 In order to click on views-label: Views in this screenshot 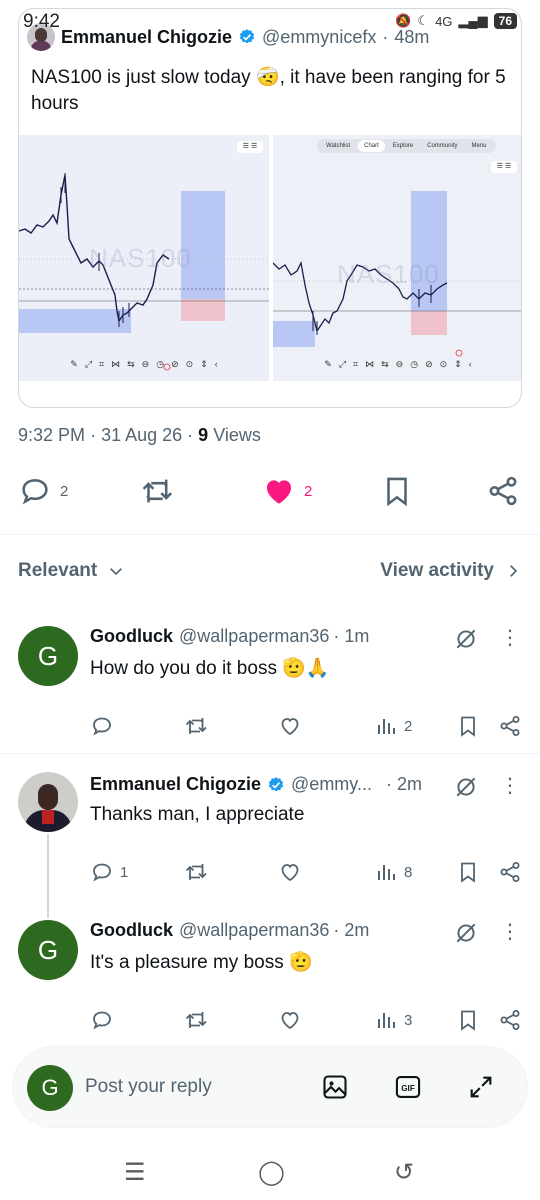, I will do `click(237, 435)`.